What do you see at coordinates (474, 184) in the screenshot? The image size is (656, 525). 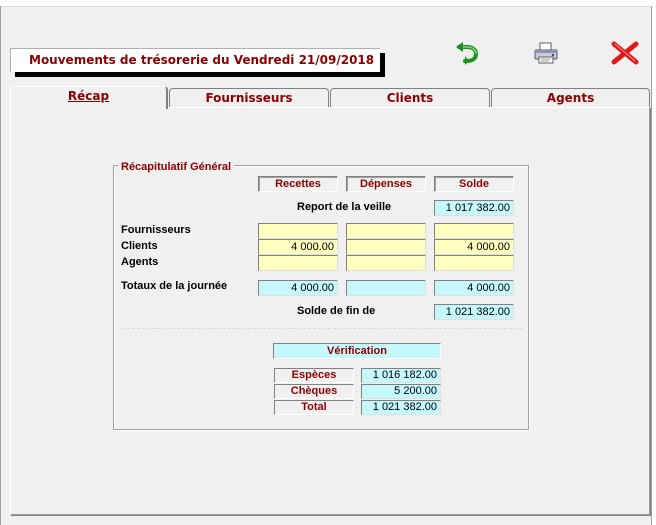 I see `column-header-solde: Solde` at bounding box center [474, 184].